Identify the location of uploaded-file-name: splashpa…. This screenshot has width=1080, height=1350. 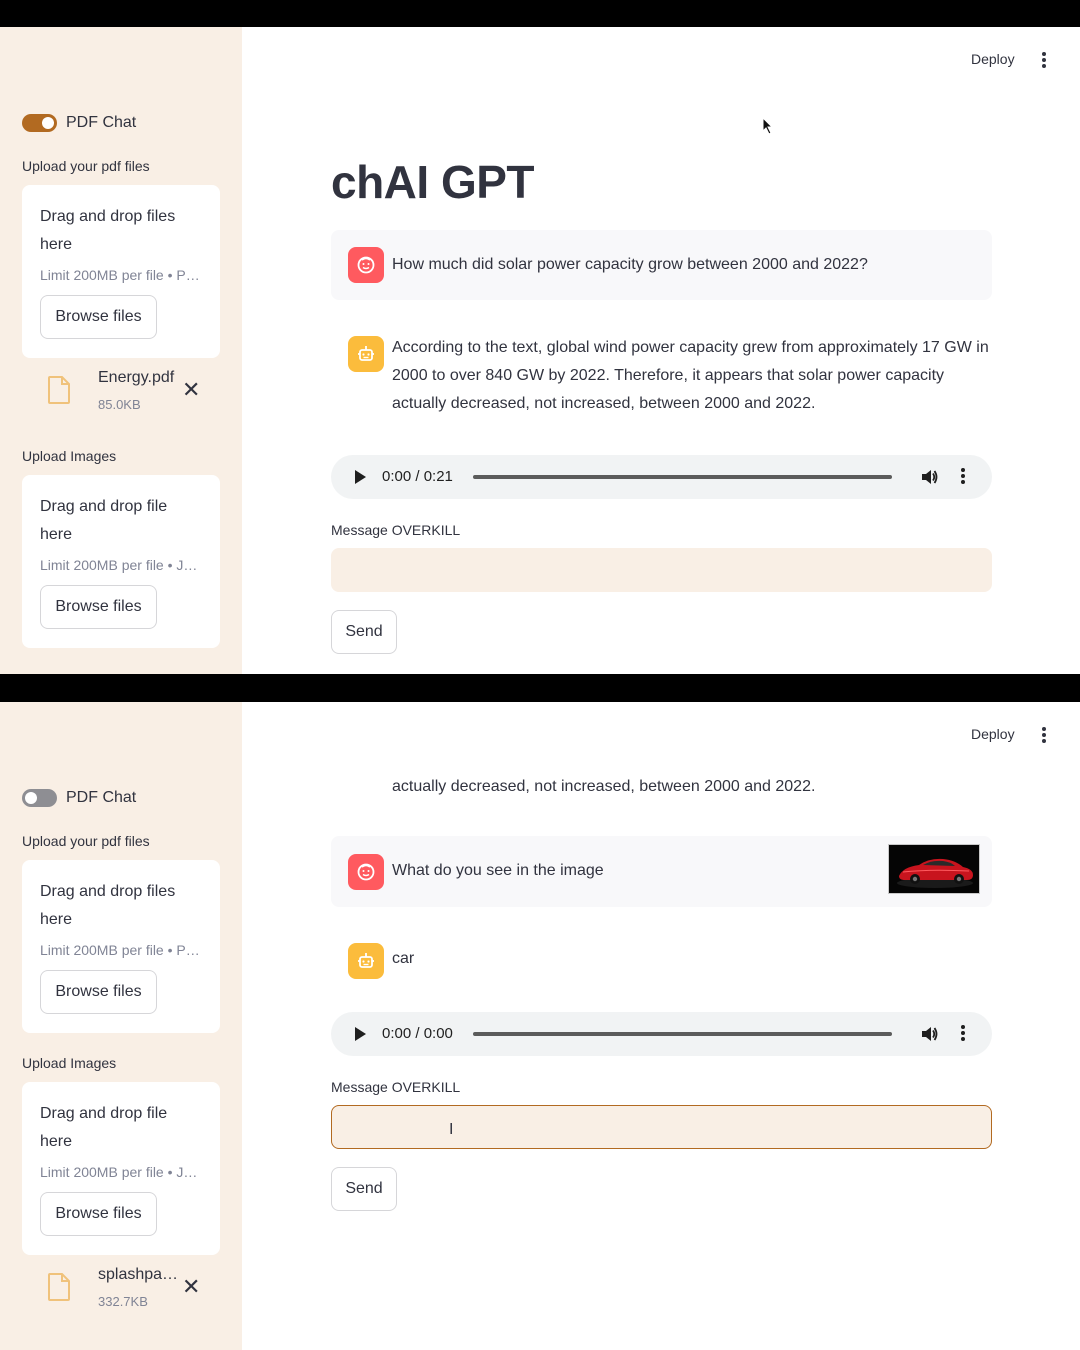
(138, 1274).